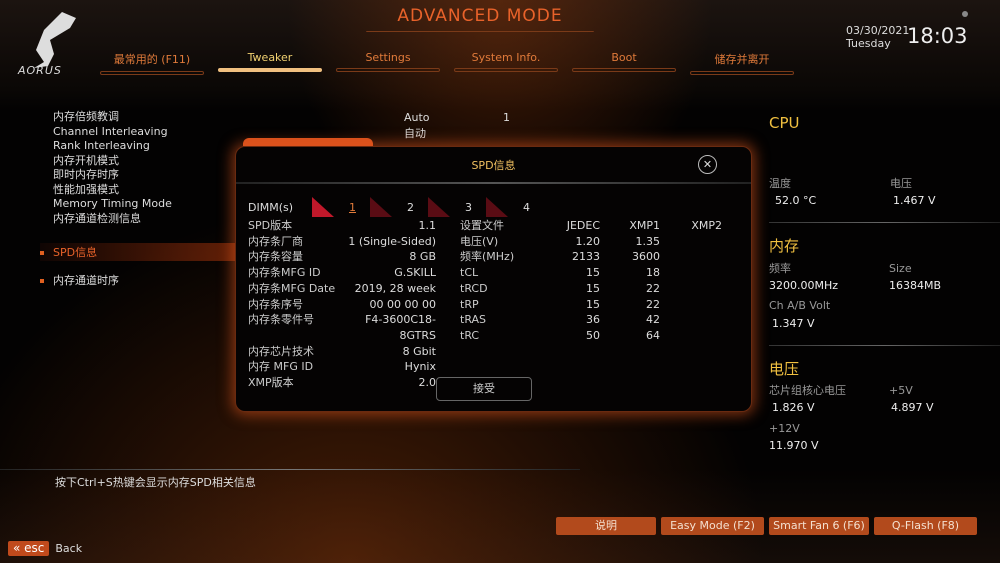 Image resolution: width=1000 pixels, height=563 pixels. What do you see at coordinates (878, 30) in the screenshot?
I see `date: 03/30/2021` at bounding box center [878, 30].